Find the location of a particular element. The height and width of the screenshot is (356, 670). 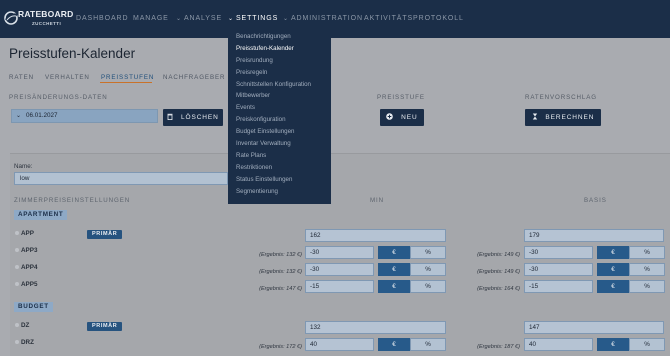

logo-swoosh-icon is located at coordinates (11, 18).